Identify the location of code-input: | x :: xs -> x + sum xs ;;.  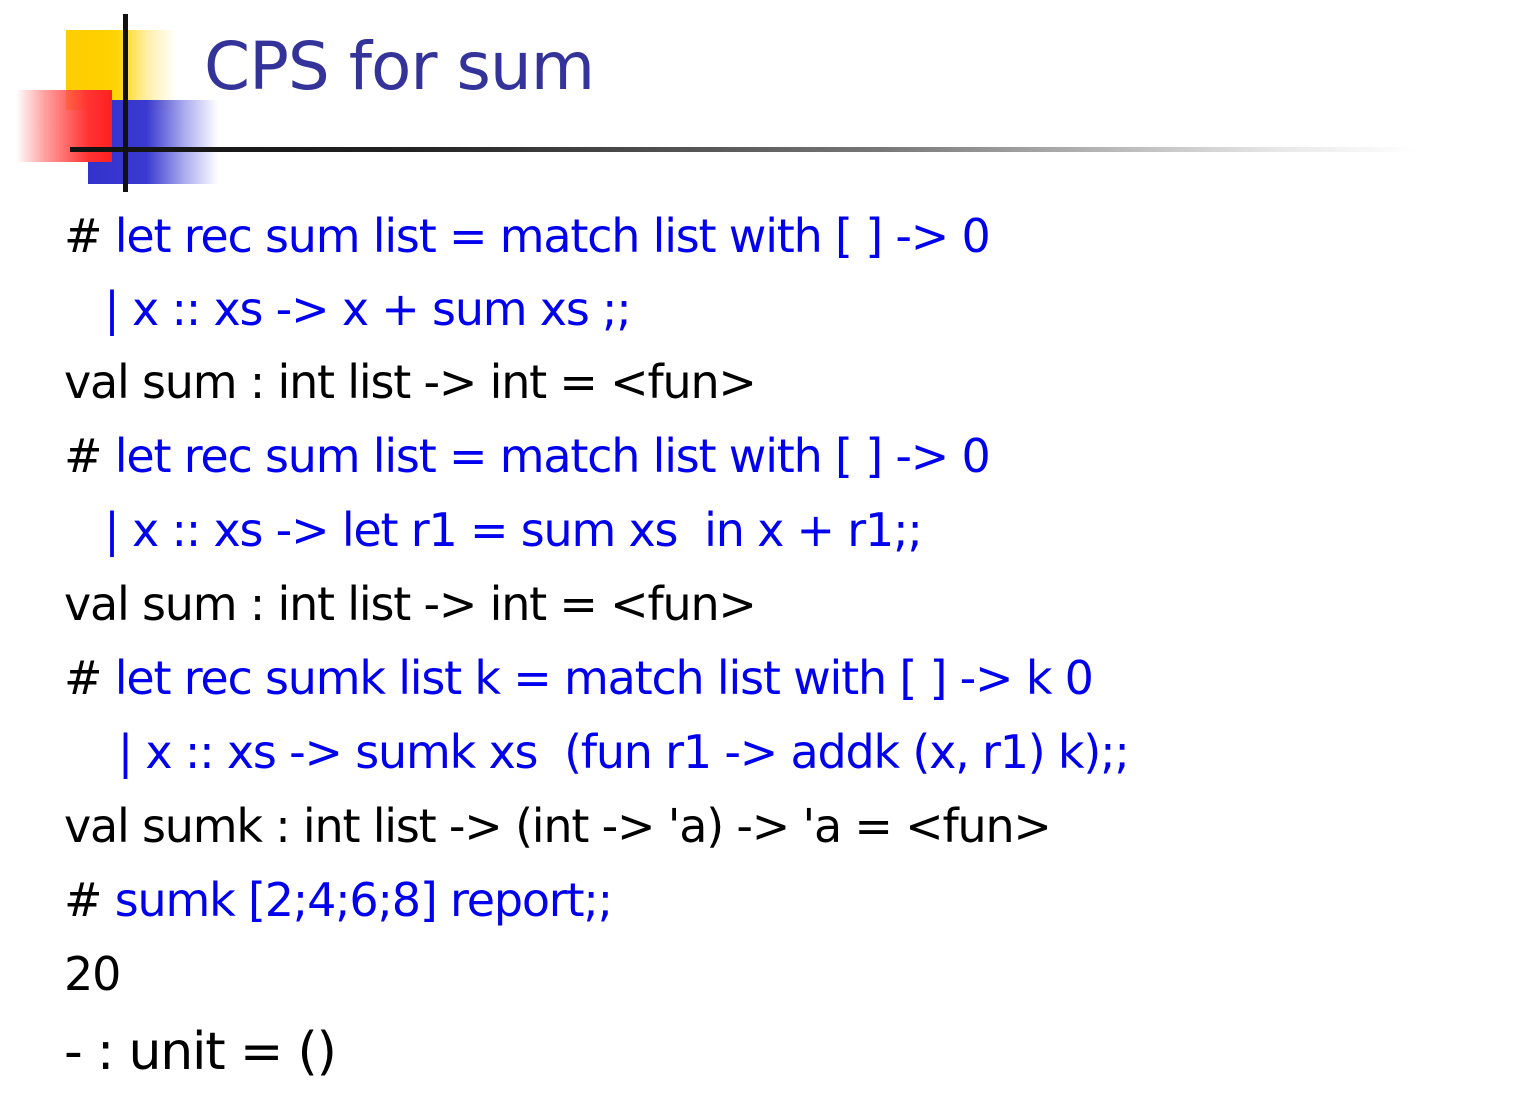
(368, 309).